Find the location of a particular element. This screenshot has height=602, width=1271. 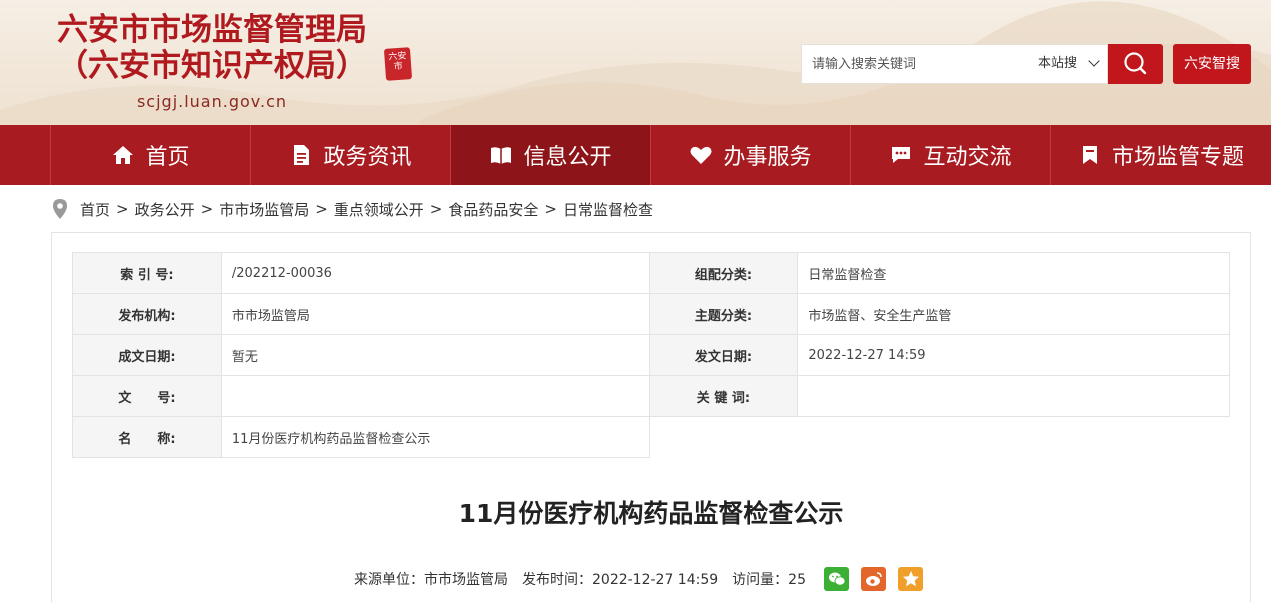

book-icon is located at coordinates (501, 155).